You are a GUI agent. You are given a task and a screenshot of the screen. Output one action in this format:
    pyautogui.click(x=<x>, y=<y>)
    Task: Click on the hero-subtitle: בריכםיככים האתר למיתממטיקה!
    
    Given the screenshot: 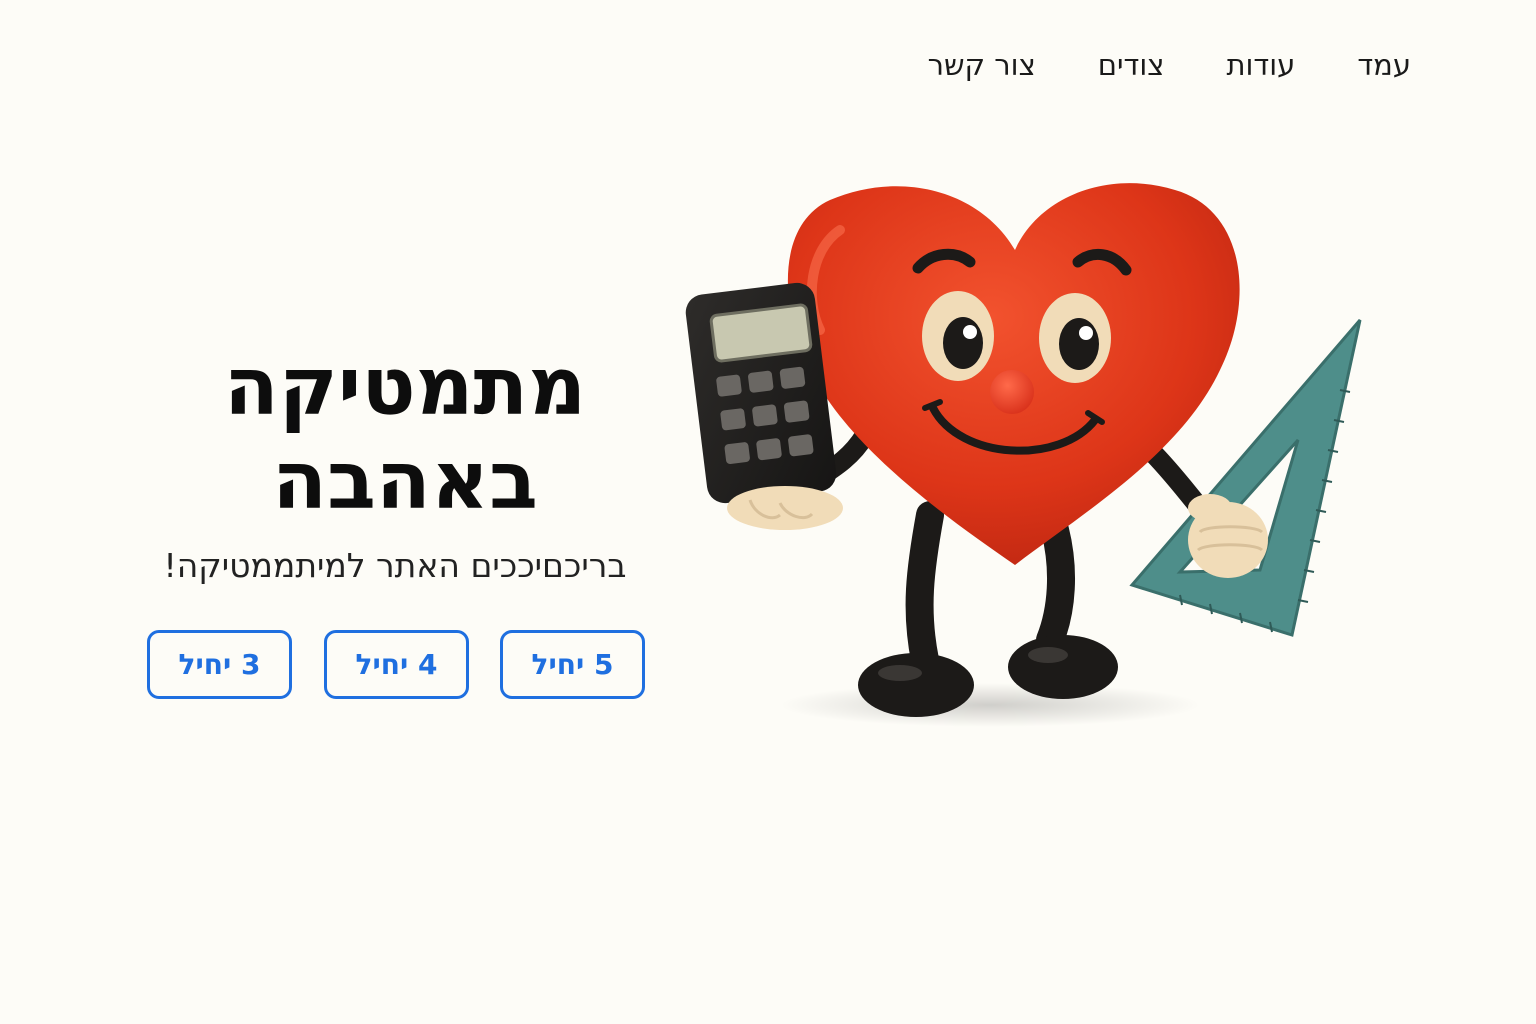 What is the action you would take?
    pyautogui.click(x=395, y=565)
    